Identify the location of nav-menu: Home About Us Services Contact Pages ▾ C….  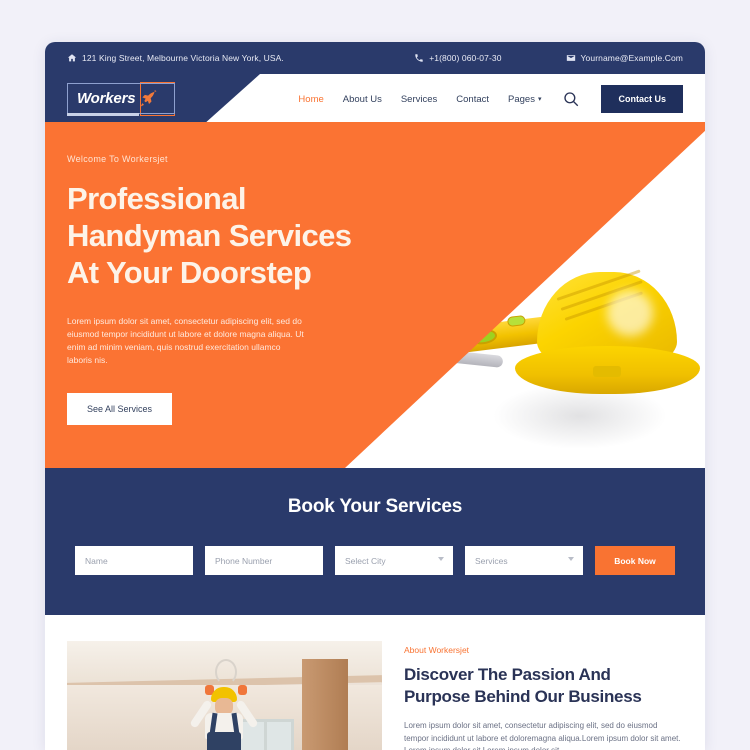
(490, 99).